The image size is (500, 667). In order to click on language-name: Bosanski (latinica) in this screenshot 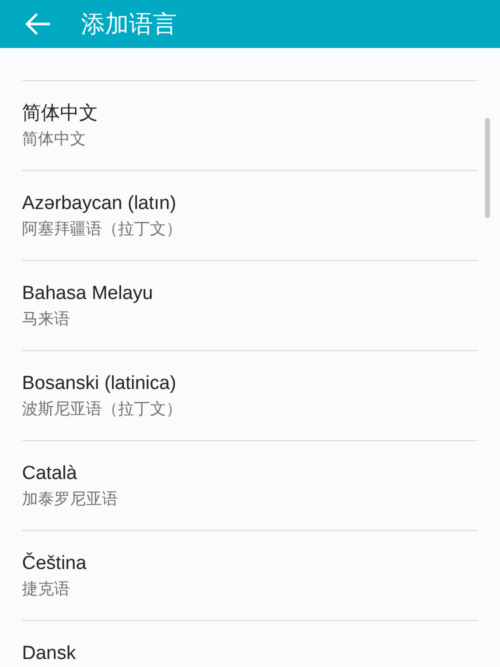, I will do `click(99, 384)`.